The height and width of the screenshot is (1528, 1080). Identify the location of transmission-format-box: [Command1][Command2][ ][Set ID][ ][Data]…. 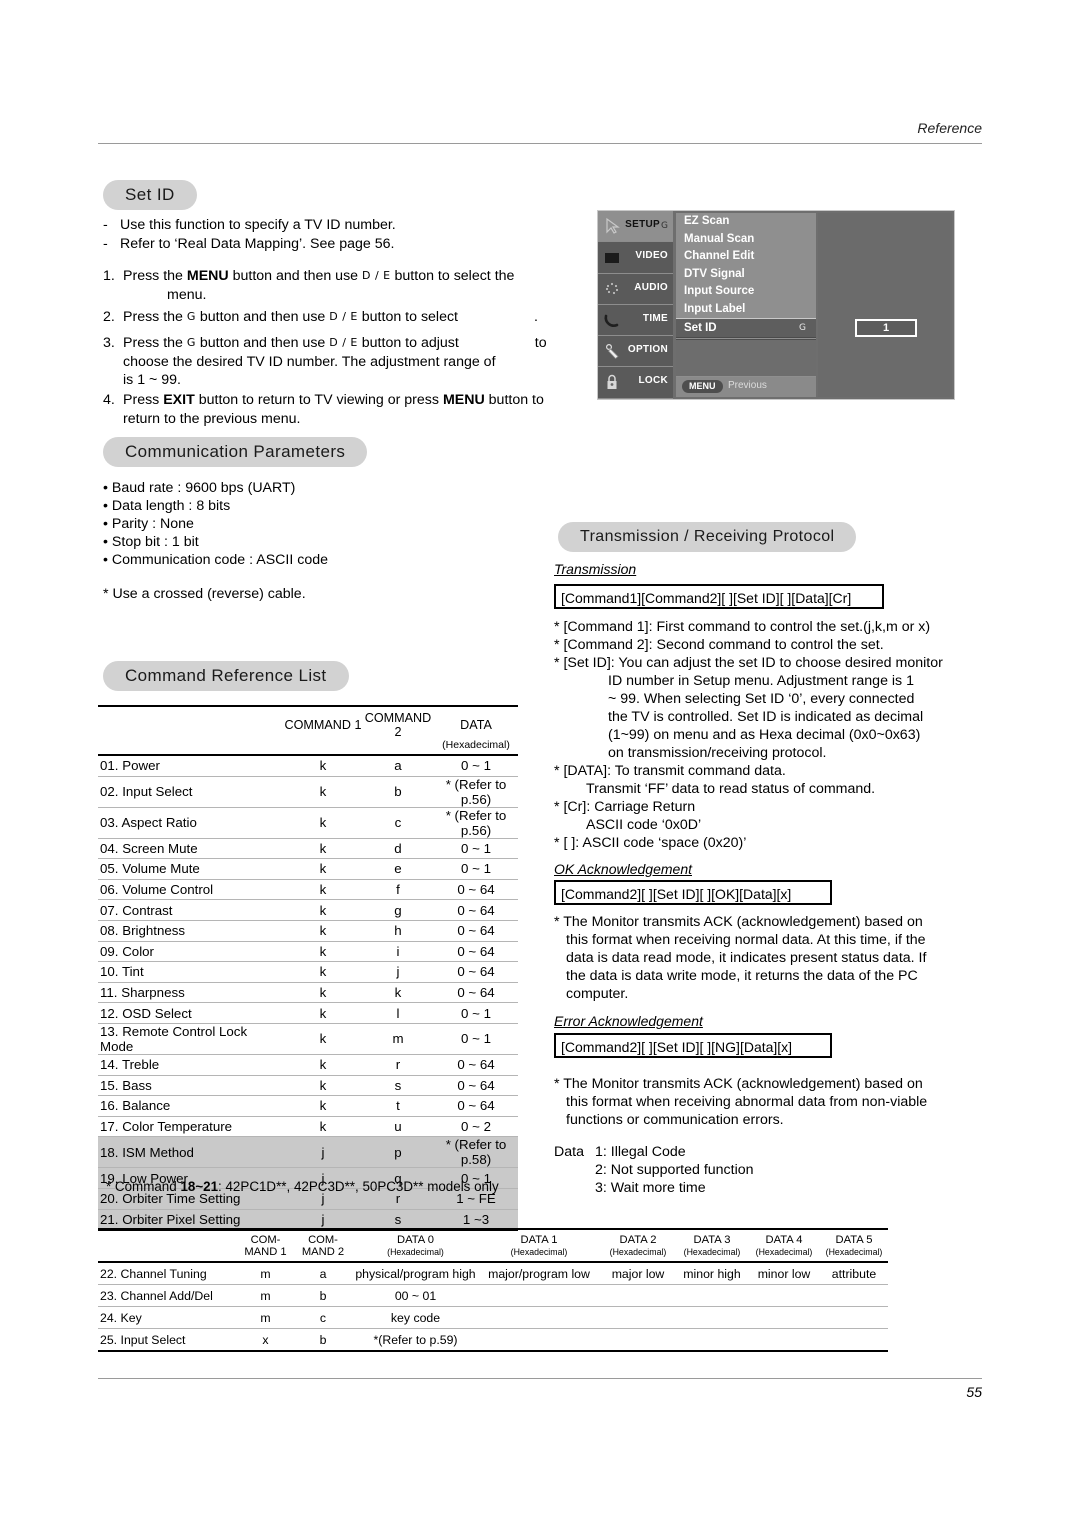
(719, 596).